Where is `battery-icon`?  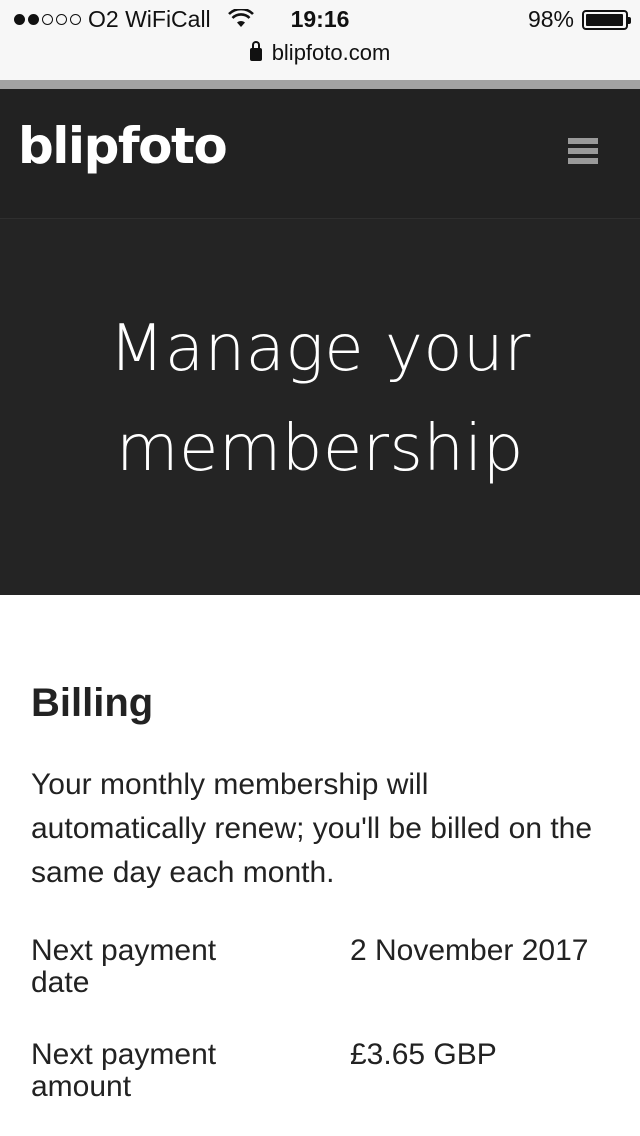 battery-icon is located at coordinates (606, 20).